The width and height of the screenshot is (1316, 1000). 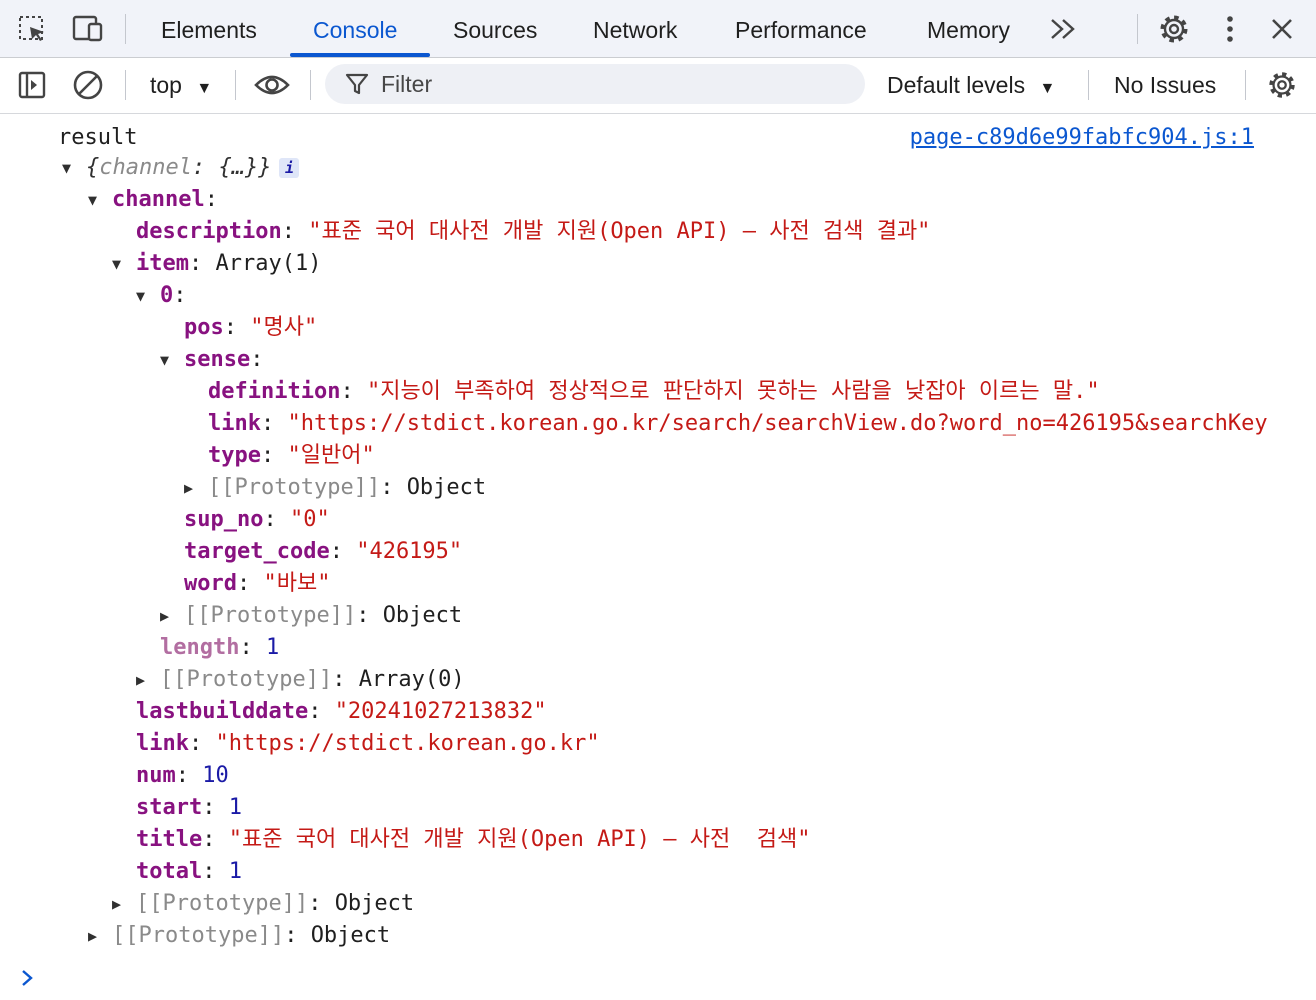 I want to click on tab-console: Console, so click(x=355, y=28).